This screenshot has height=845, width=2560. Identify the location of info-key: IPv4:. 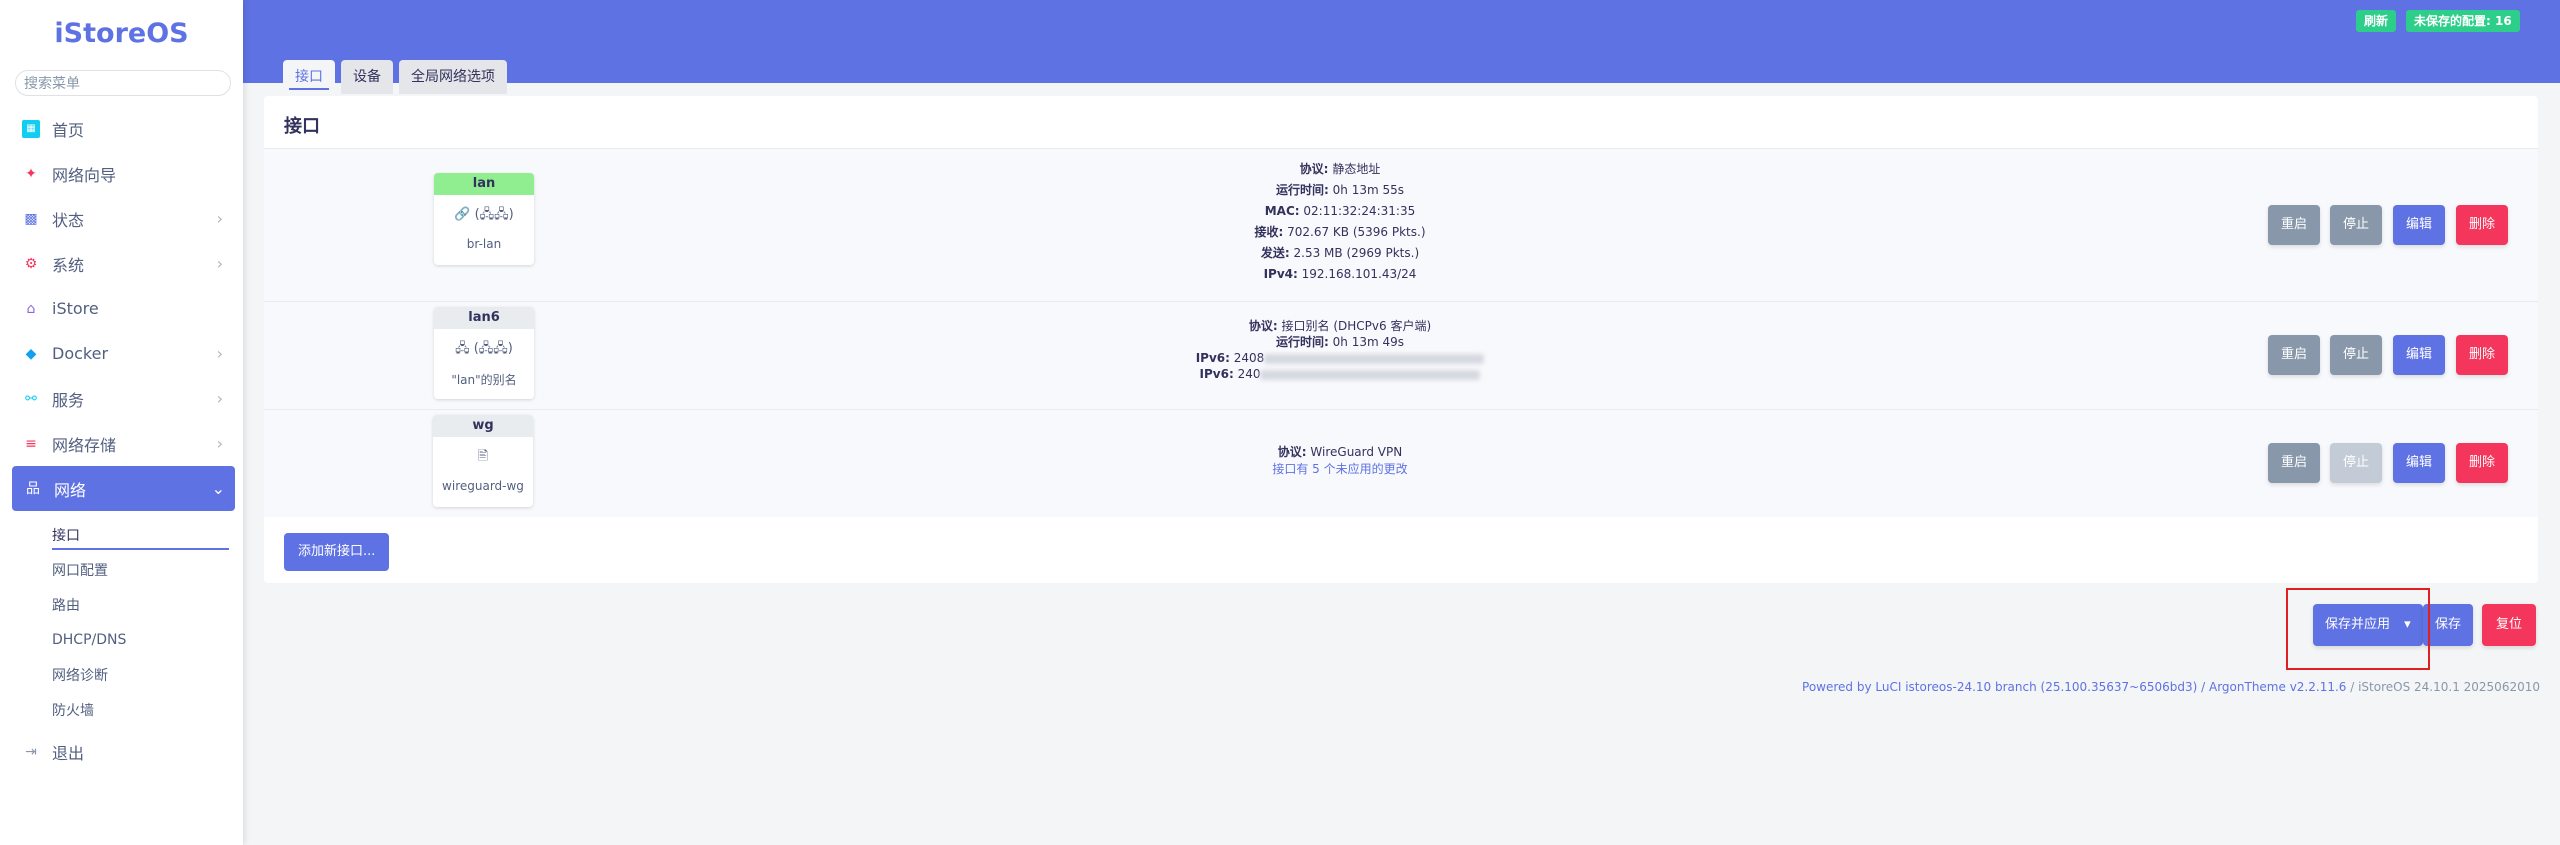
(1280, 274).